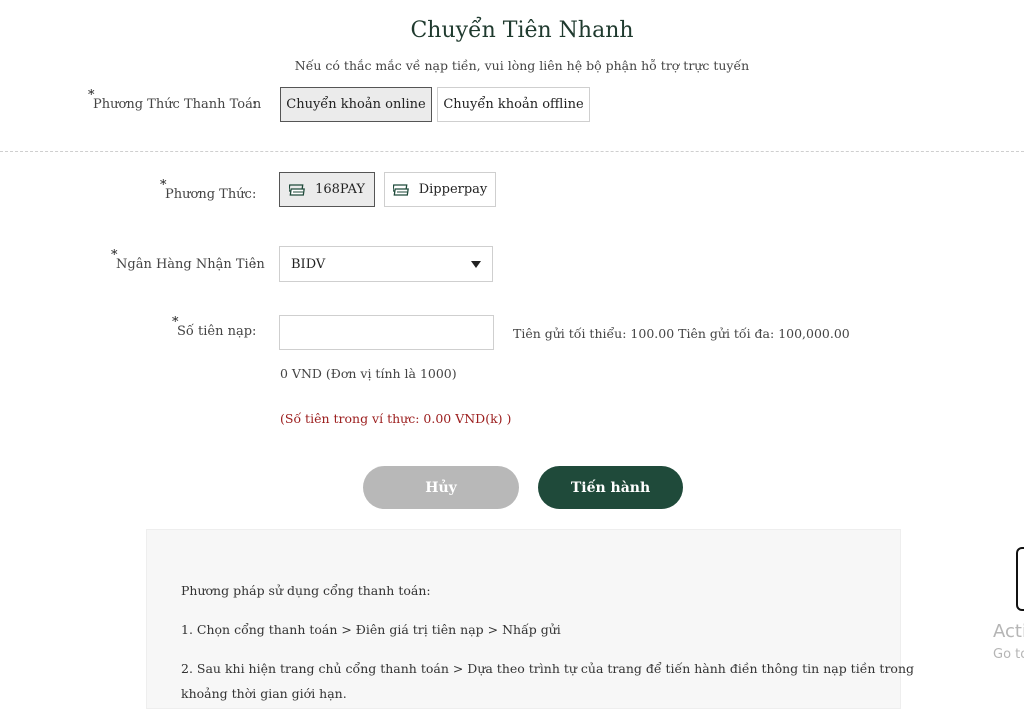  Describe the element at coordinates (1008, 654) in the screenshot. I see `activation-watermark-subtitle: Go to` at that location.